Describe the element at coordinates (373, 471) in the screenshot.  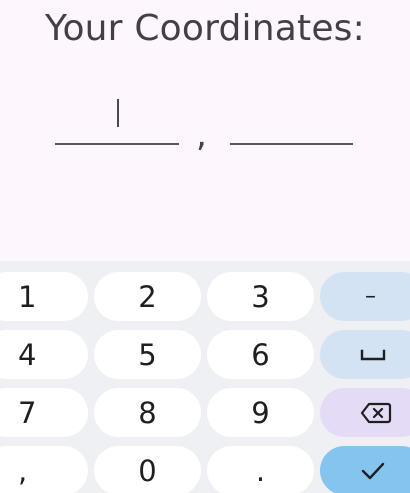
I see `checkmark-icon` at that location.